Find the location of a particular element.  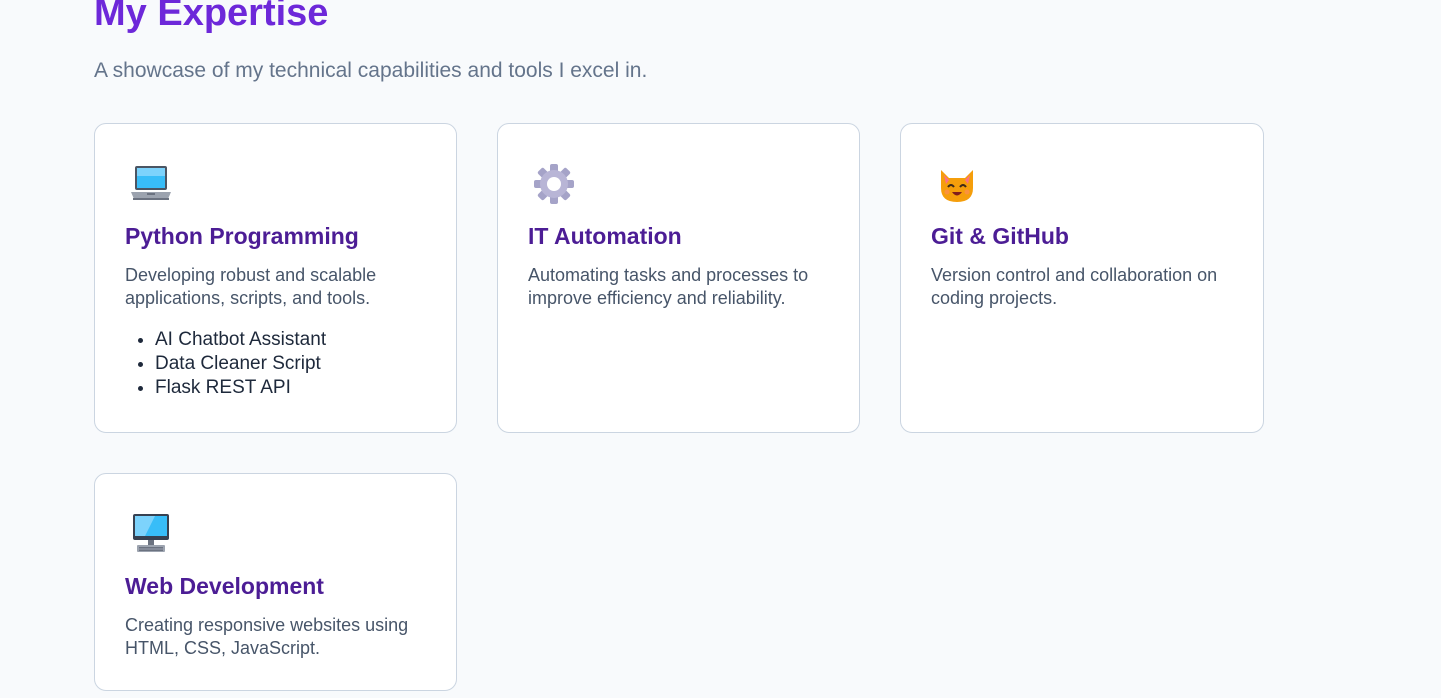

card-title: IT Automation is located at coordinates (605, 236).